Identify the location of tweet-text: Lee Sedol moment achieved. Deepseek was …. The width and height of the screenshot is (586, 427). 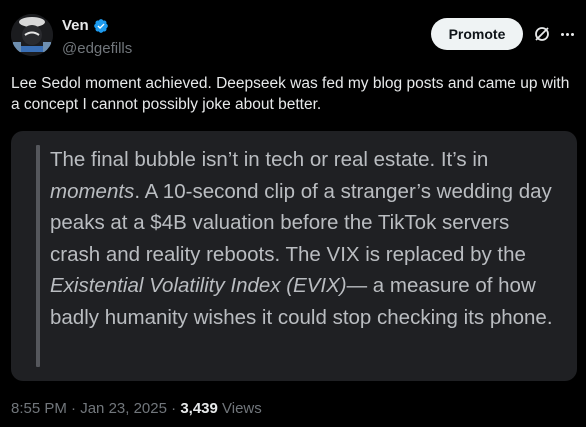
(290, 94).